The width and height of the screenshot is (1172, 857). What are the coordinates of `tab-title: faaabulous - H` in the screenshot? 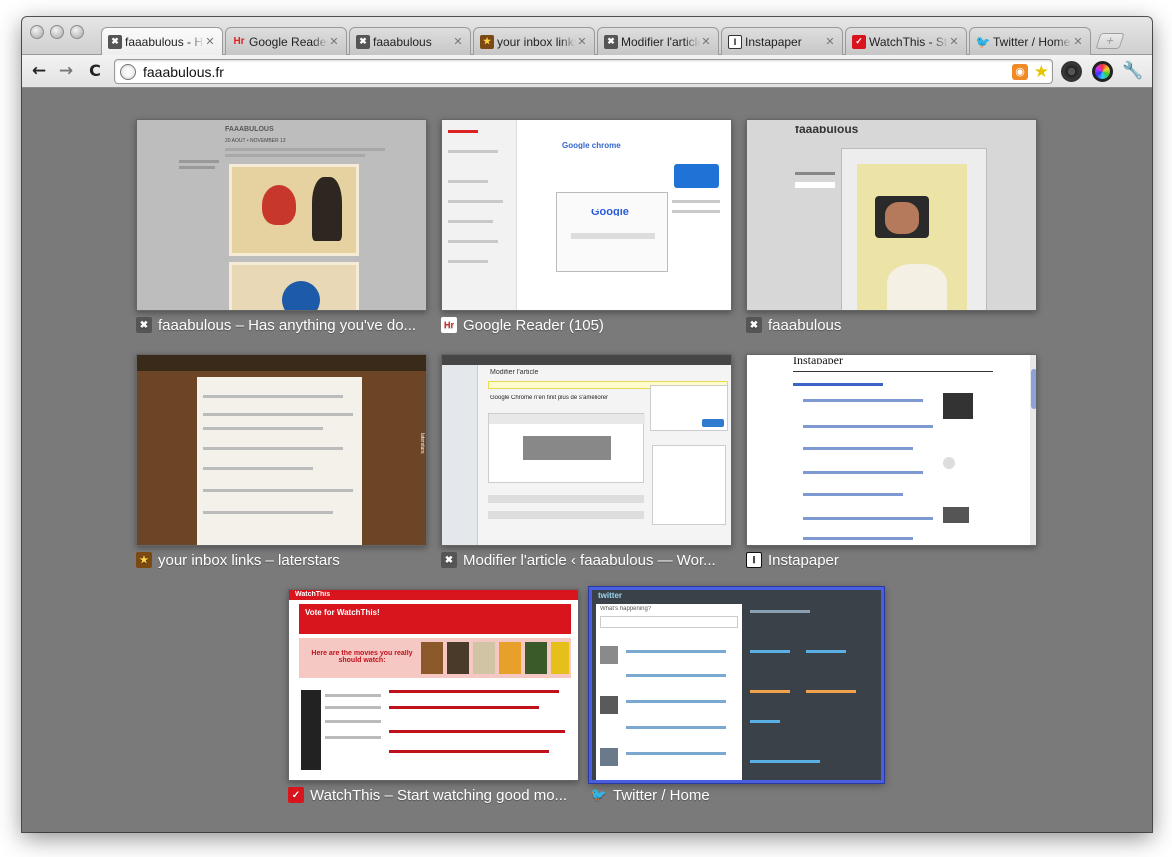 It's located at (164, 41).